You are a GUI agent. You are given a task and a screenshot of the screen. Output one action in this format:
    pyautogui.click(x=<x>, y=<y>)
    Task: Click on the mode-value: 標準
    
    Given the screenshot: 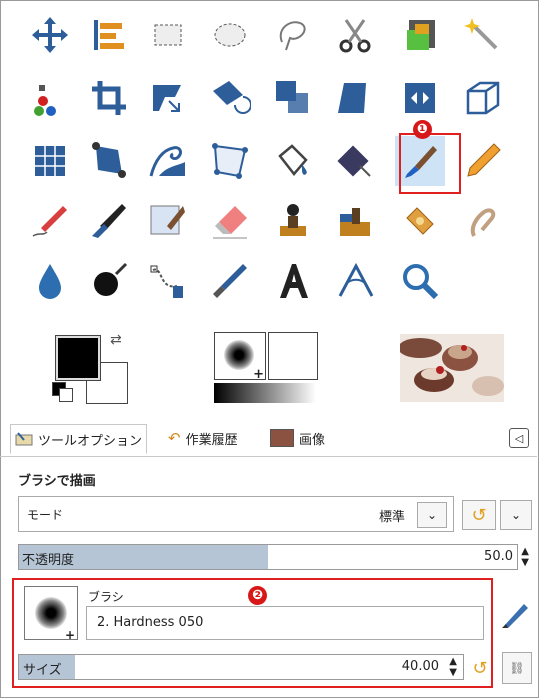 What is the action you would take?
    pyautogui.click(x=391, y=517)
    